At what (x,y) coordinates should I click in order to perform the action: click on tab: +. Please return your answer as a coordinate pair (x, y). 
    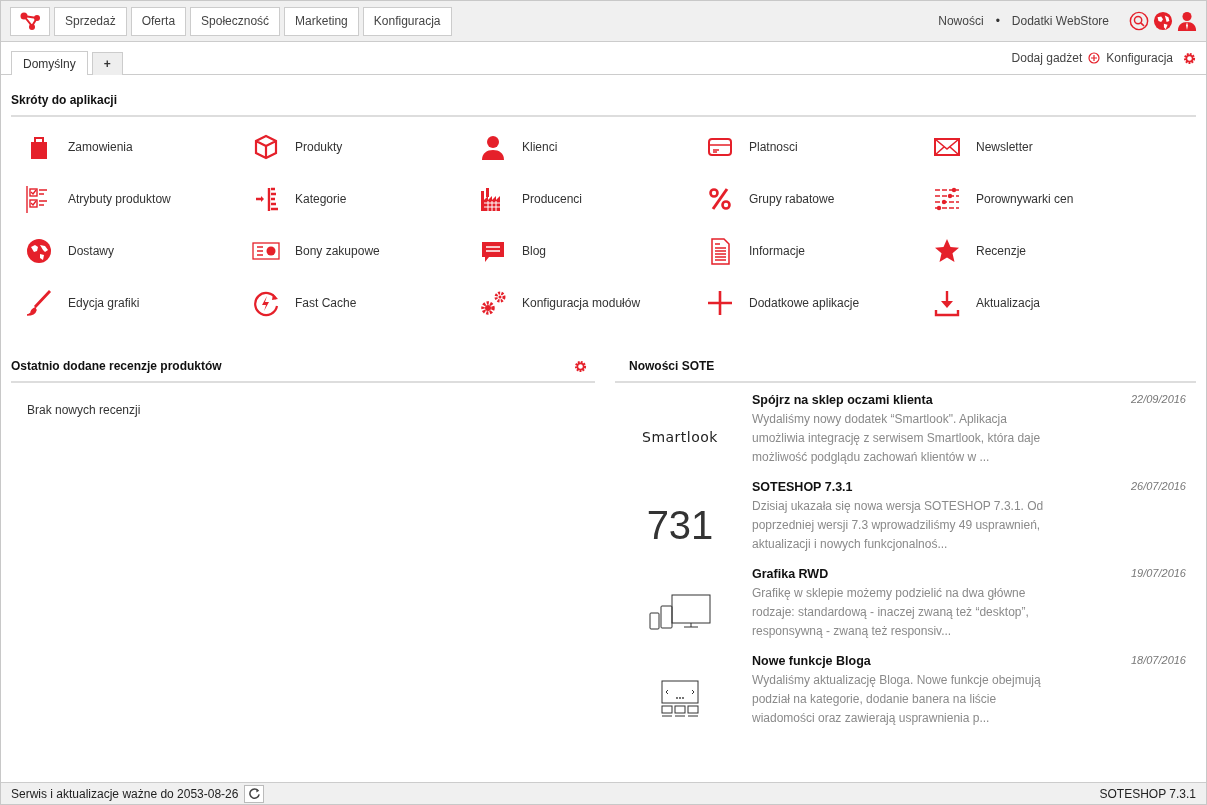
    Looking at the image, I should click on (107, 63).